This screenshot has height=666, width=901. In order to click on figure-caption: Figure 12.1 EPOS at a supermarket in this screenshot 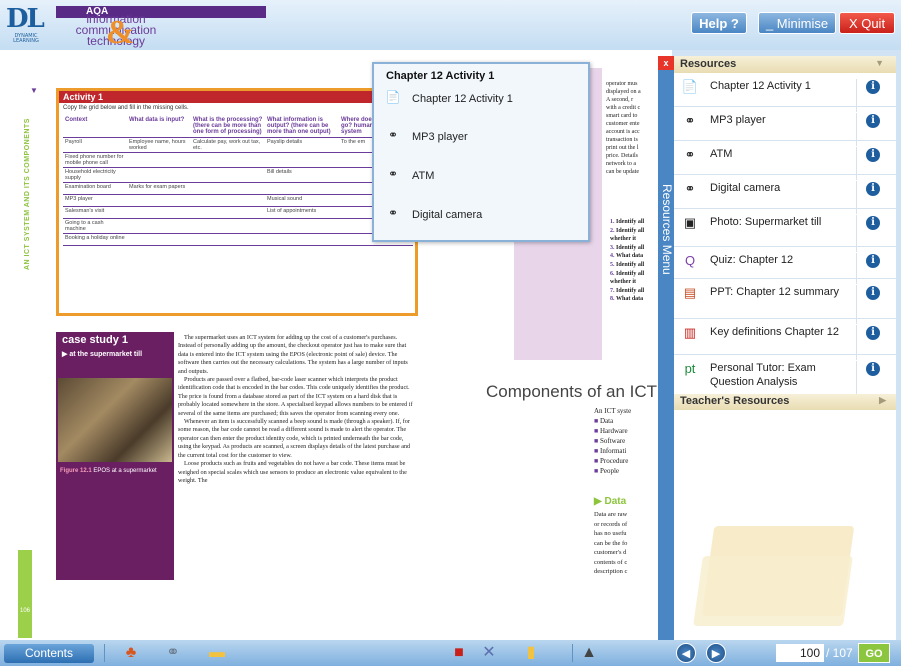, I will do `click(108, 471)`.